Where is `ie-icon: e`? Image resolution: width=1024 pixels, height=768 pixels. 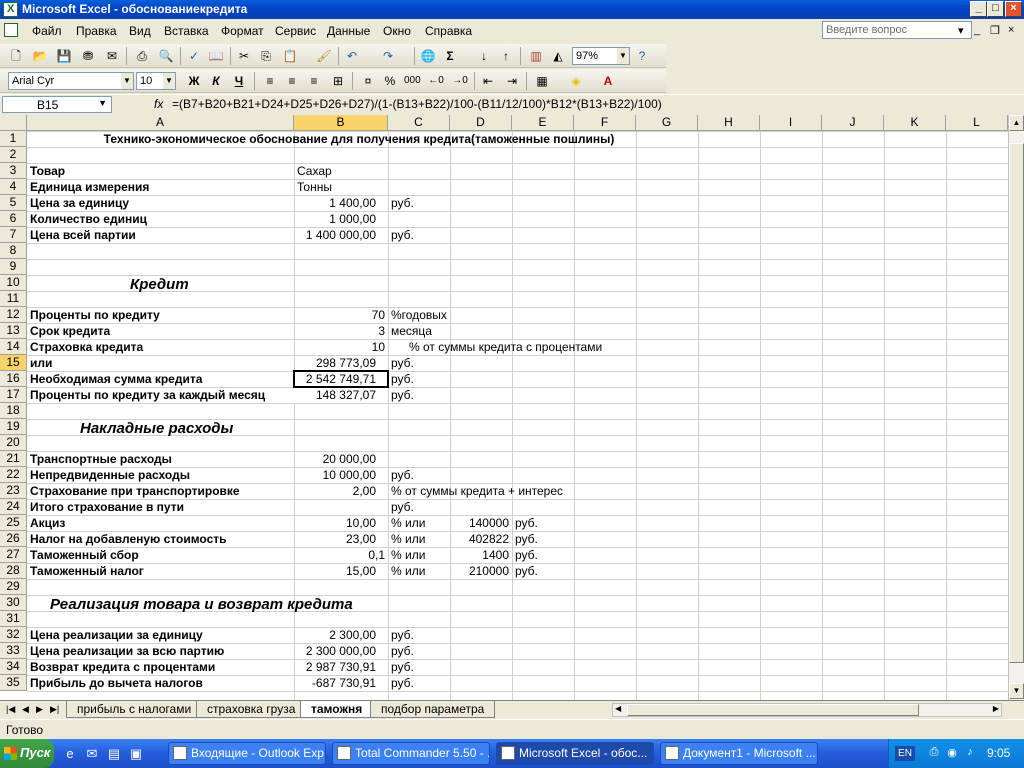 ie-icon: e is located at coordinates (70, 754).